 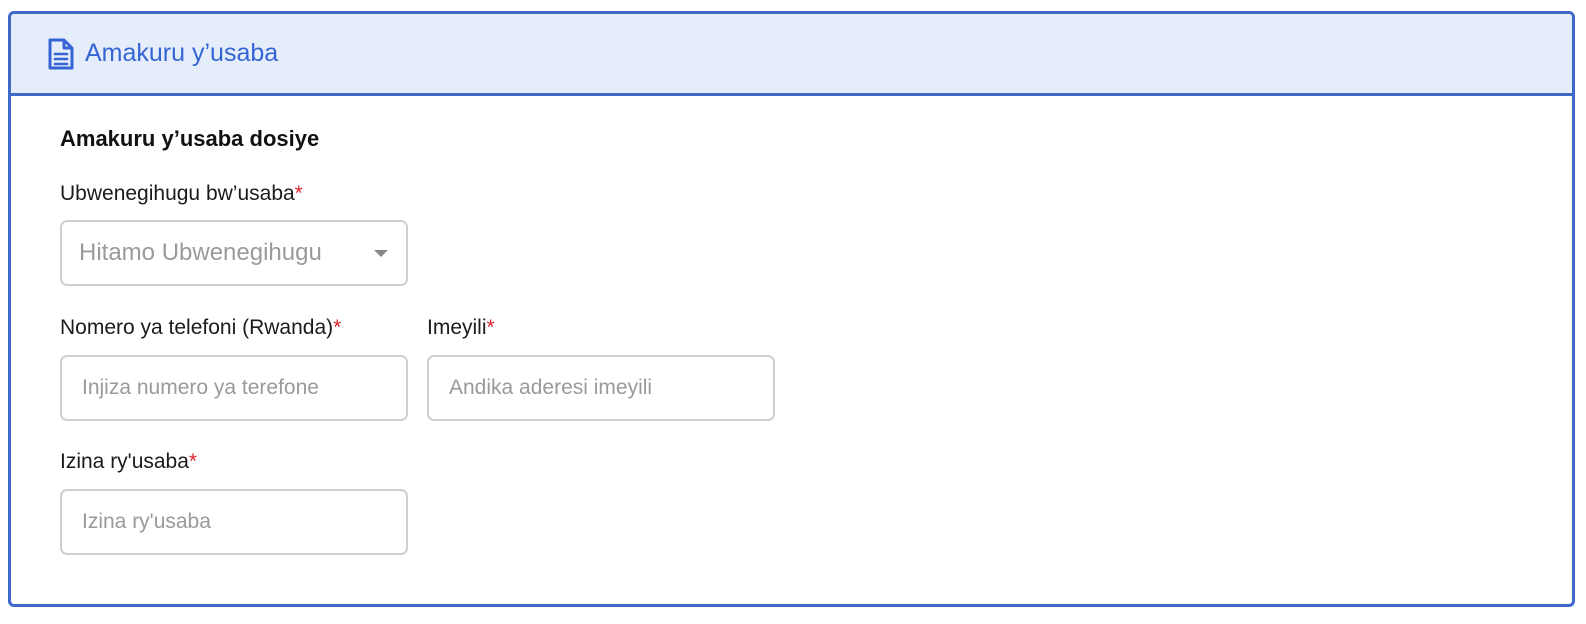 What do you see at coordinates (61, 54) in the screenshot?
I see `document-icon` at bounding box center [61, 54].